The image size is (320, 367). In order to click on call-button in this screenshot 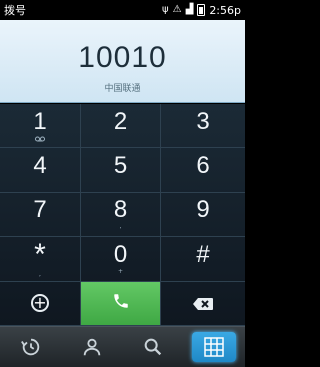, I will do `click(121, 303)`.